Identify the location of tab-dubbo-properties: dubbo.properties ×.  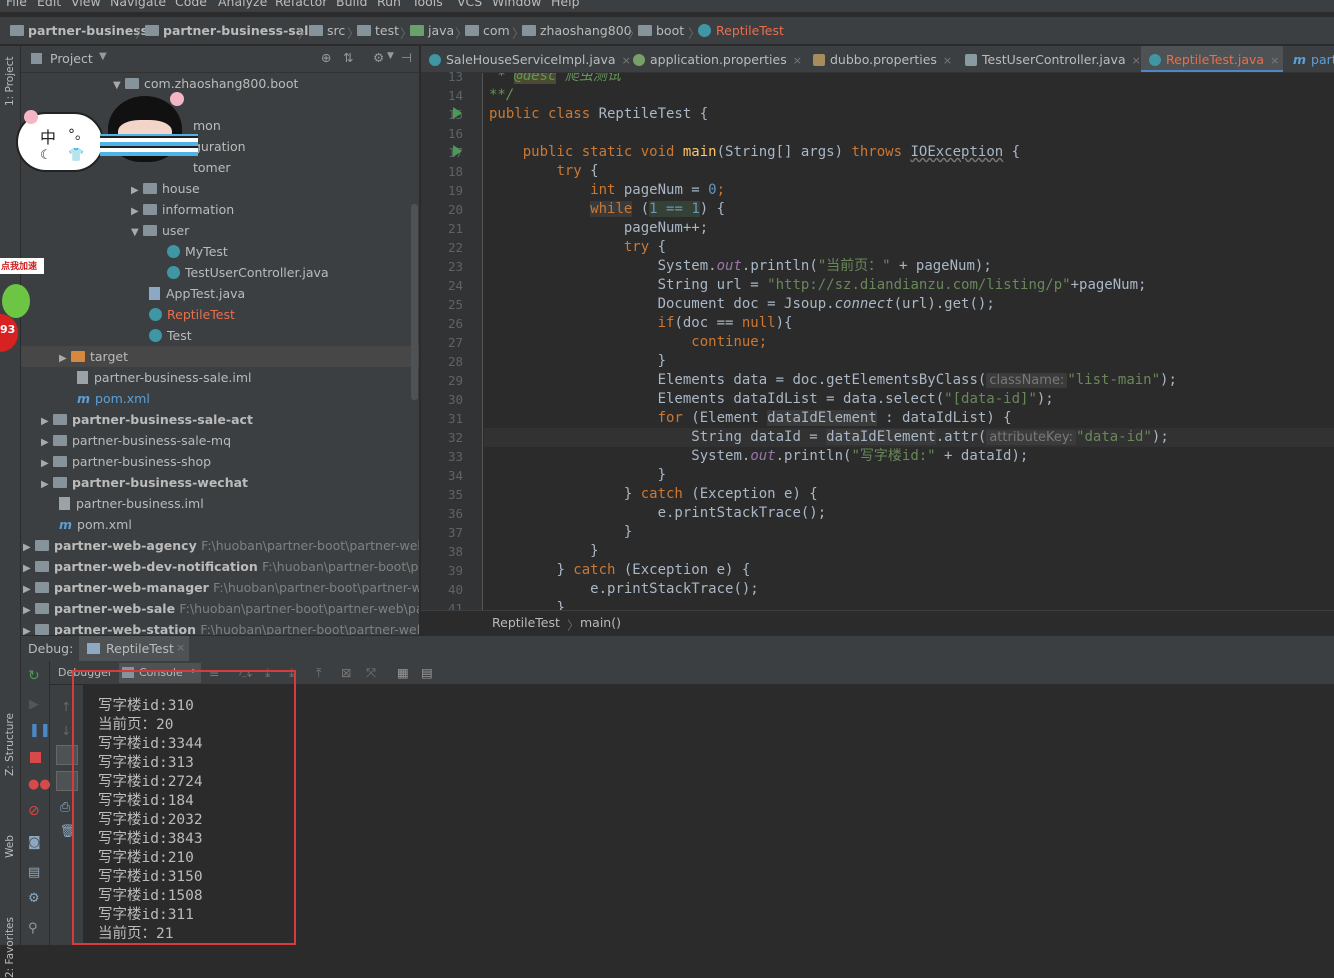
(880, 59).